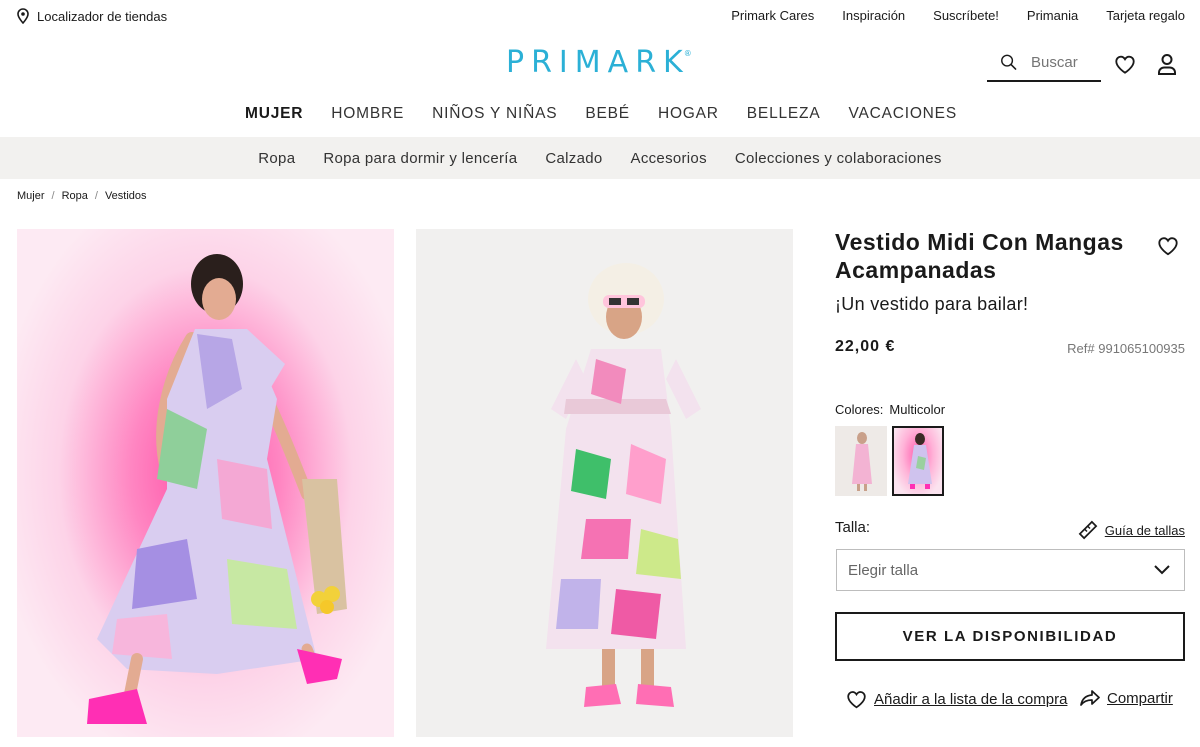 This screenshot has height=747, width=1200. I want to click on nav-bebe: BEBÉ, so click(607, 114).